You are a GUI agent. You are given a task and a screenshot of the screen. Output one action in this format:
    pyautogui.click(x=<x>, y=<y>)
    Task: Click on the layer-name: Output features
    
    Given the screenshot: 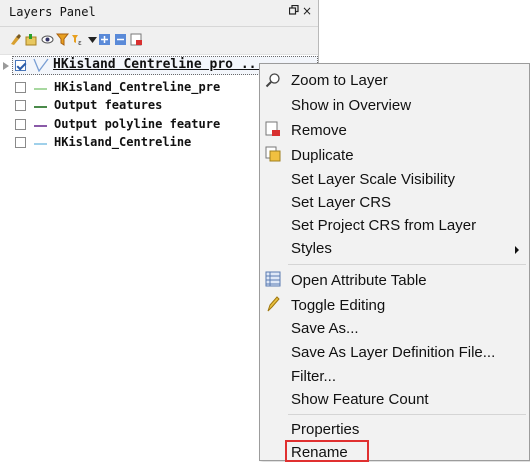 What is the action you would take?
    pyautogui.click(x=108, y=105)
    